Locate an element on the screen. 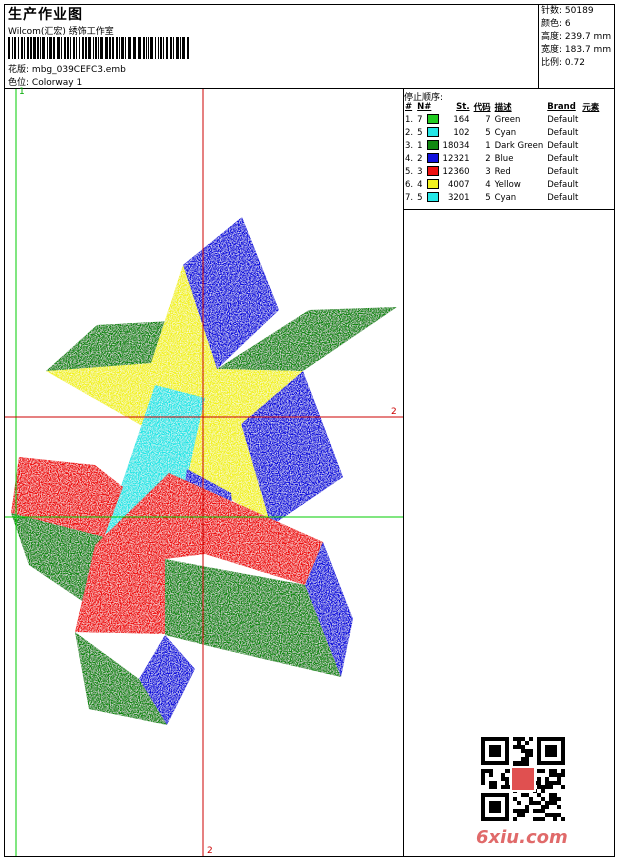 This screenshot has height=860, width=620. stat-scale: 比例: 0.72 is located at coordinates (563, 63).